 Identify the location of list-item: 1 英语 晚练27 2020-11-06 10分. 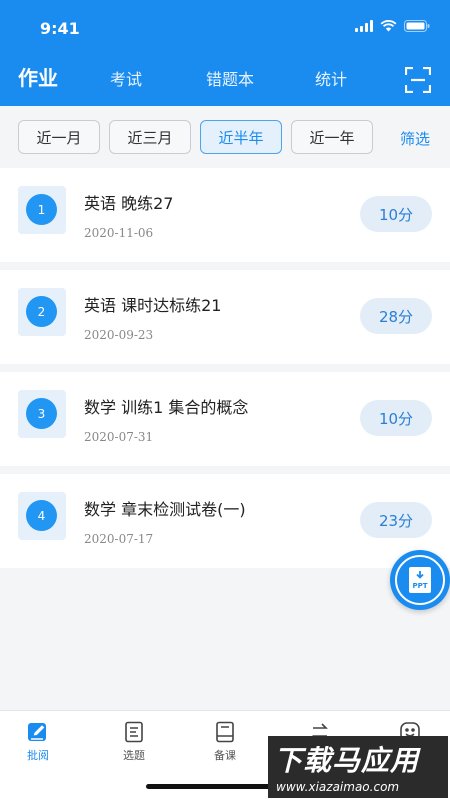
(225, 215).